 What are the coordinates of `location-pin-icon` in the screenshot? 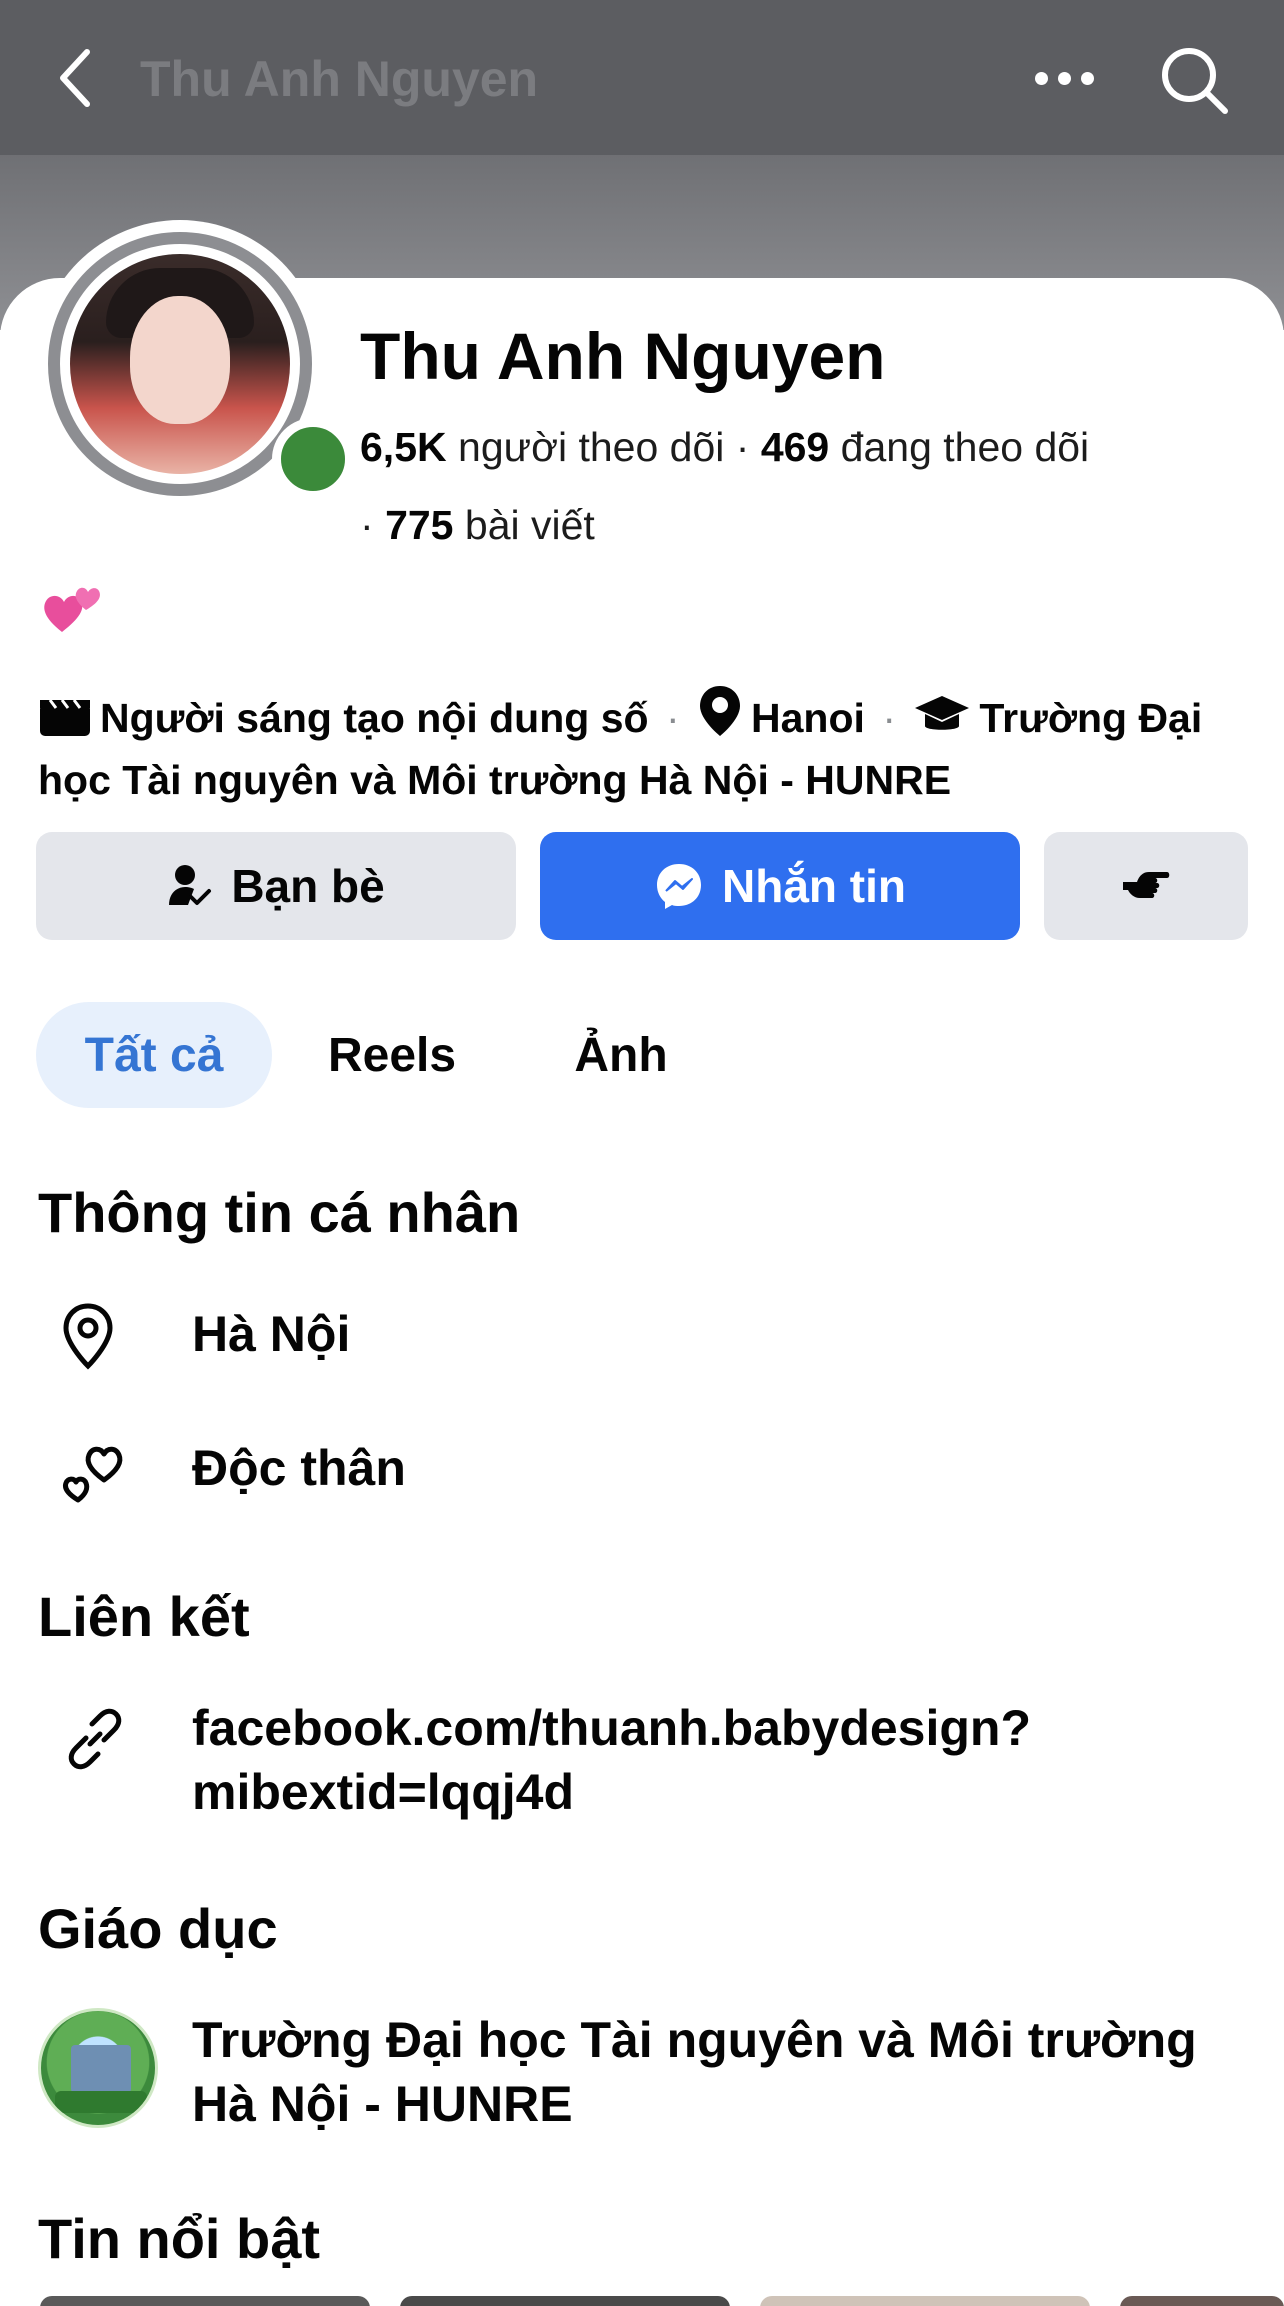 It's located at (720, 718).